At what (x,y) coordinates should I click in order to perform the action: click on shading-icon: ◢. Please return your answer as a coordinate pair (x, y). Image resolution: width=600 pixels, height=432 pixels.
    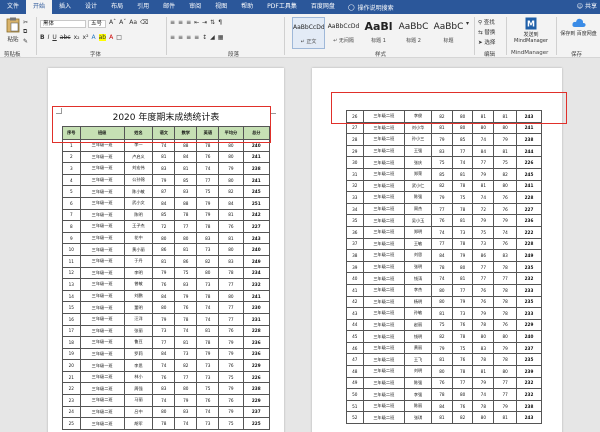
    Looking at the image, I should click on (212, 37).